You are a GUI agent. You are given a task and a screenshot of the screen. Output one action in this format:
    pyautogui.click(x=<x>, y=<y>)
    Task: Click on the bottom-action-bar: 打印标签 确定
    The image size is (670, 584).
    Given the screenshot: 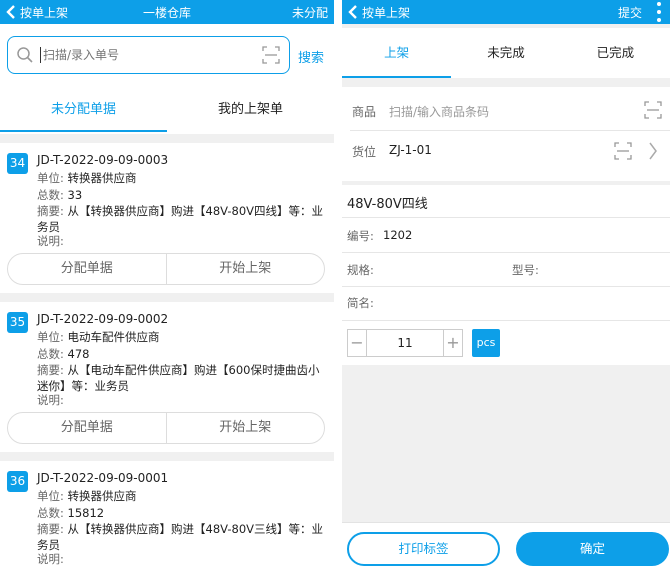 What is the action you would take?
    pyautogui.click(x=506, y=553)
    